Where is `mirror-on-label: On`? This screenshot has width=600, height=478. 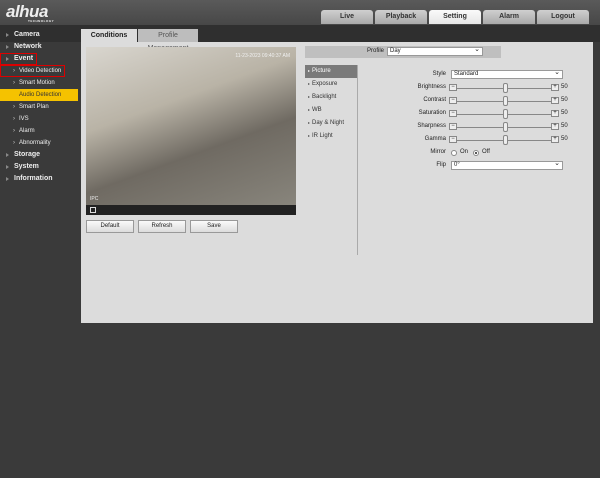
mirror-on-label: On is located at coordinates (464, 152).